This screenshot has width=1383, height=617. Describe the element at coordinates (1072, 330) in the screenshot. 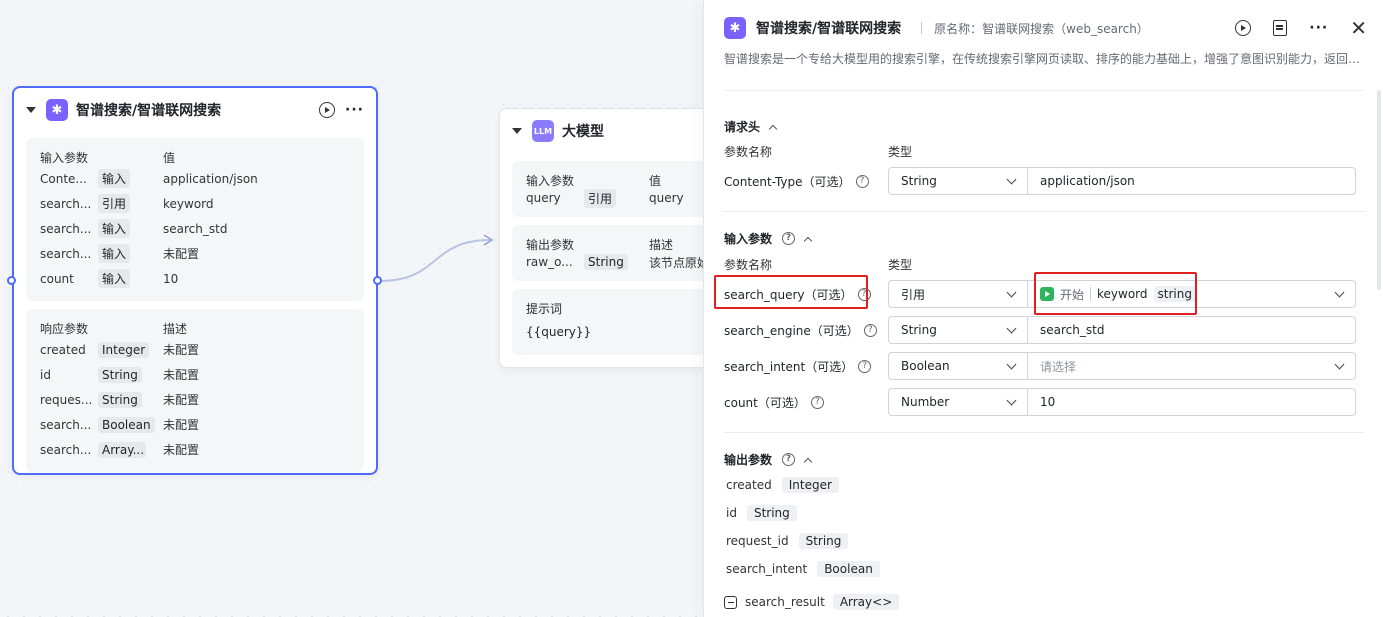

I see `input-value: search_std` at that location.